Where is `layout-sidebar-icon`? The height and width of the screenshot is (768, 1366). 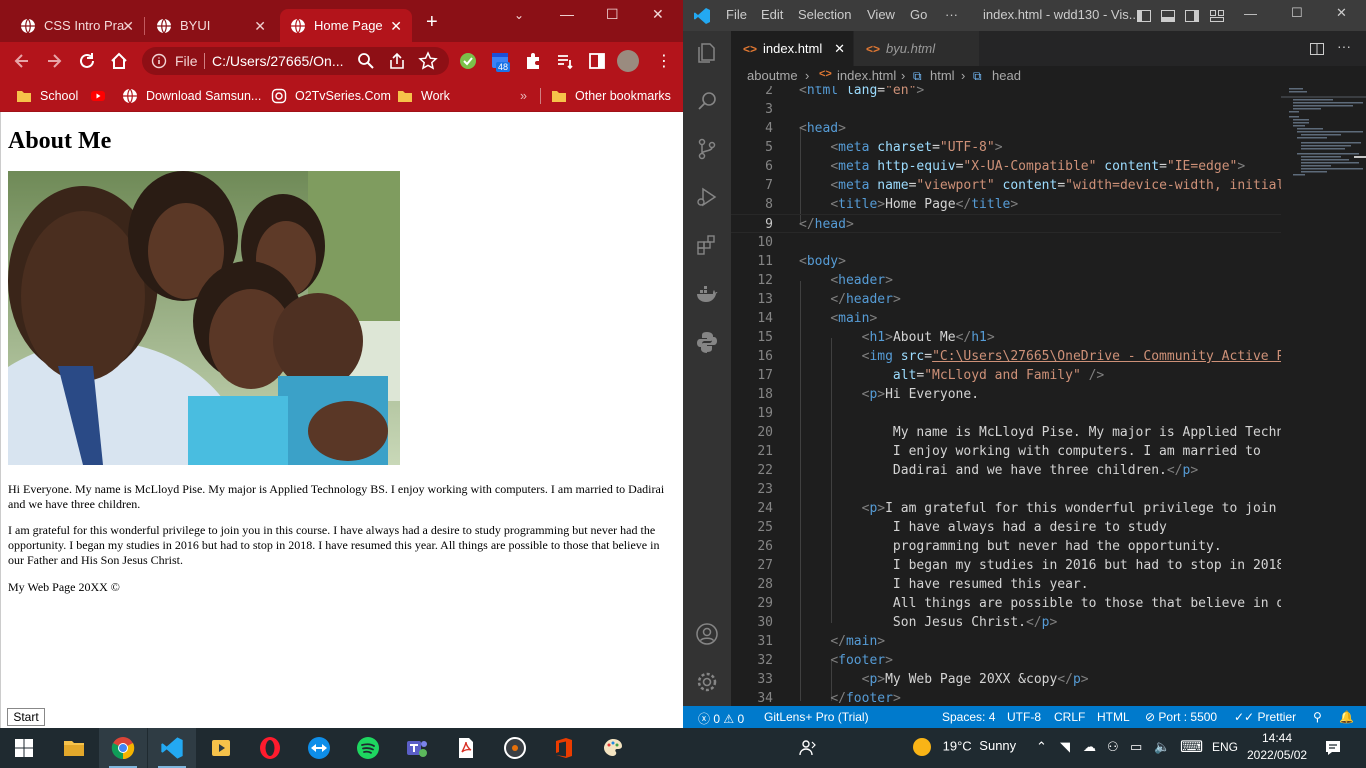 layout-sidebar-icon is located at coordinates (1144, 16).